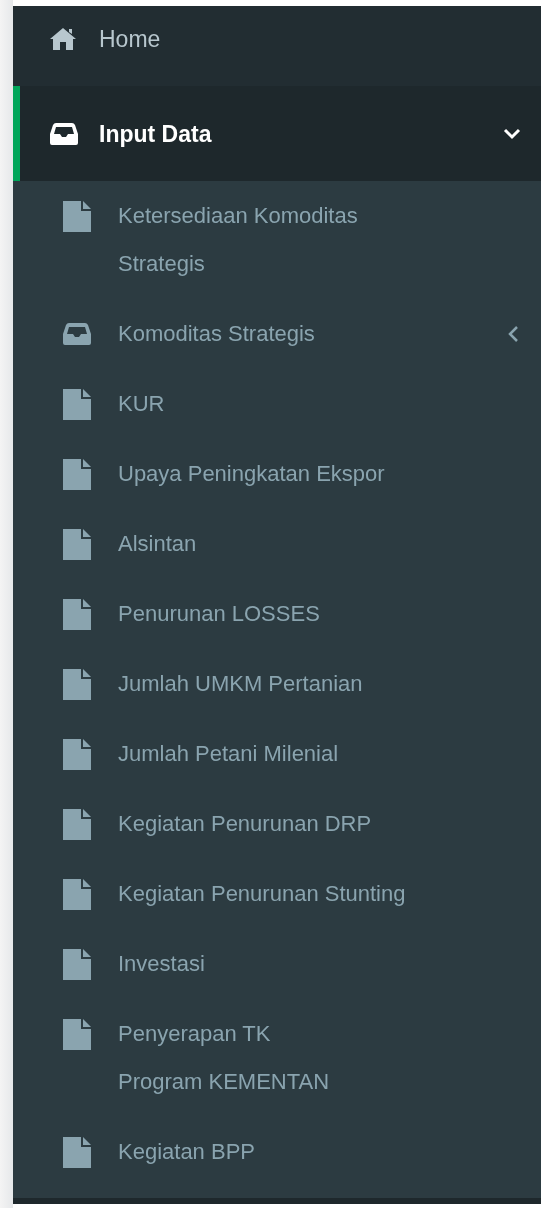  What do you see at coordinates (277, 555) in the screenshot?
I see `submenu-item: Alsintan` at bounding box center [277, 555].